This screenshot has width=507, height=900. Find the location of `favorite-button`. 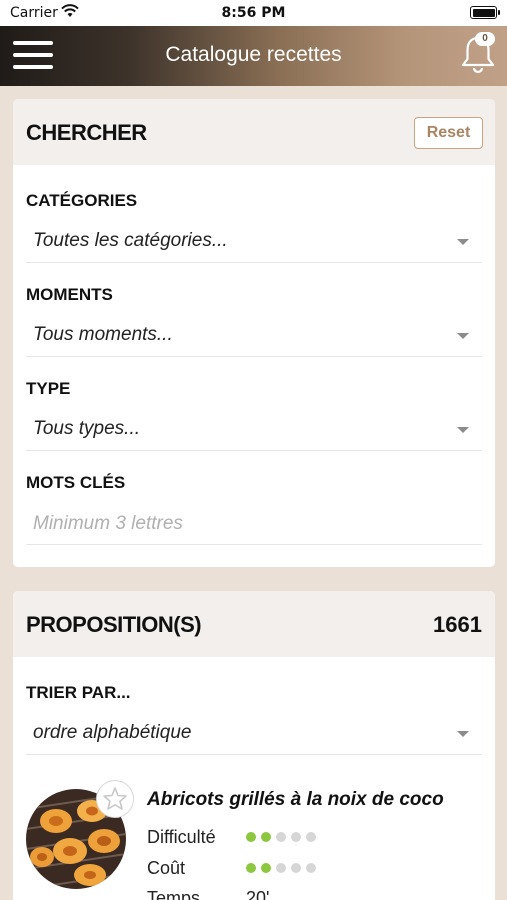

favorite-button is located at coordinates (115, 799).